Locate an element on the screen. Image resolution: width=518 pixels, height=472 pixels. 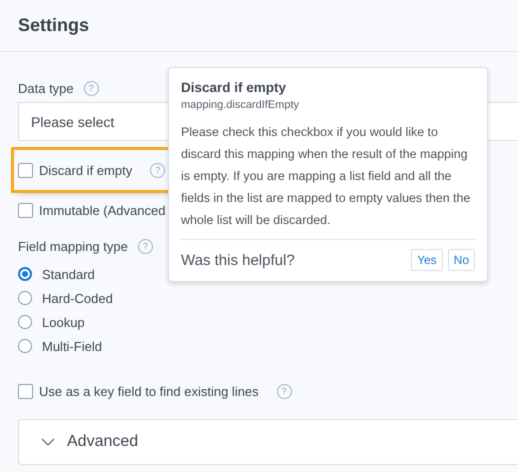
radio-label: Multi-Field is located at coordinates (72, 346).